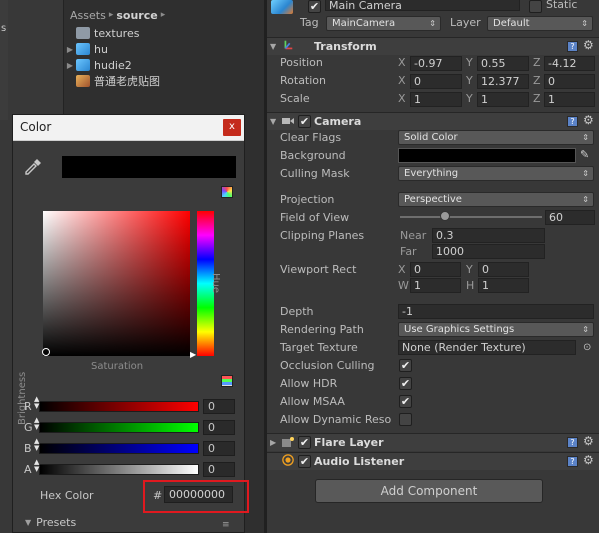 The width and height of the screenshot is (599, 533). What do you see at coordinates (403, 285) in the screenshot?
I see `axis-w-label: W` at bounding box center [403, 285].